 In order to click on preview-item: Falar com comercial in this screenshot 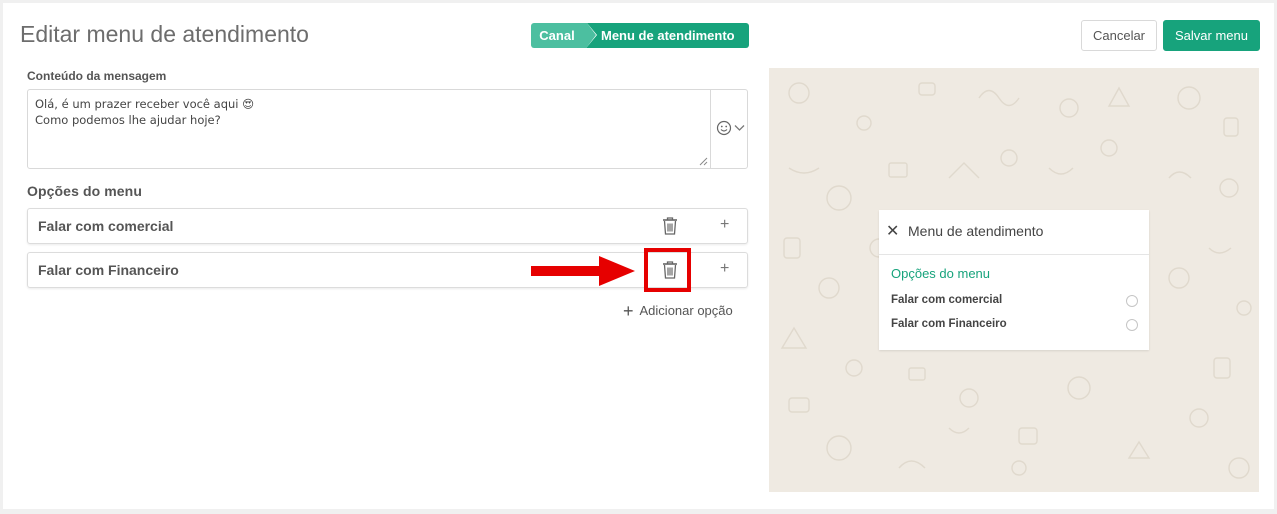, I will do `click(947, 300)`.